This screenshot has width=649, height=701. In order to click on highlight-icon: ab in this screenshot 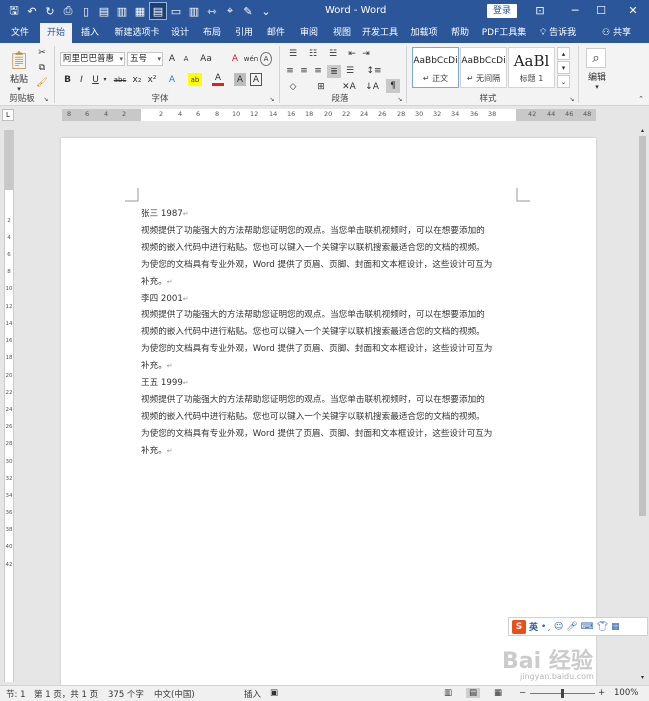, I will do `click(195, 79)`.